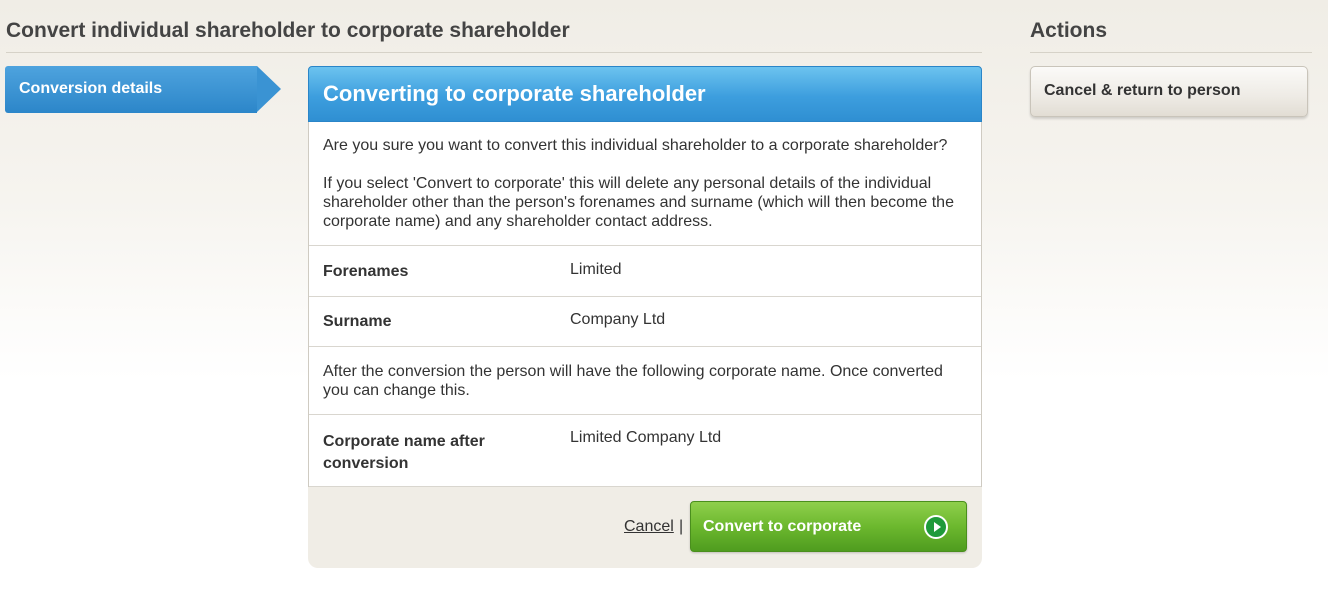  I want to click on step-conversion-details: Conversion details, so click(131, 89).